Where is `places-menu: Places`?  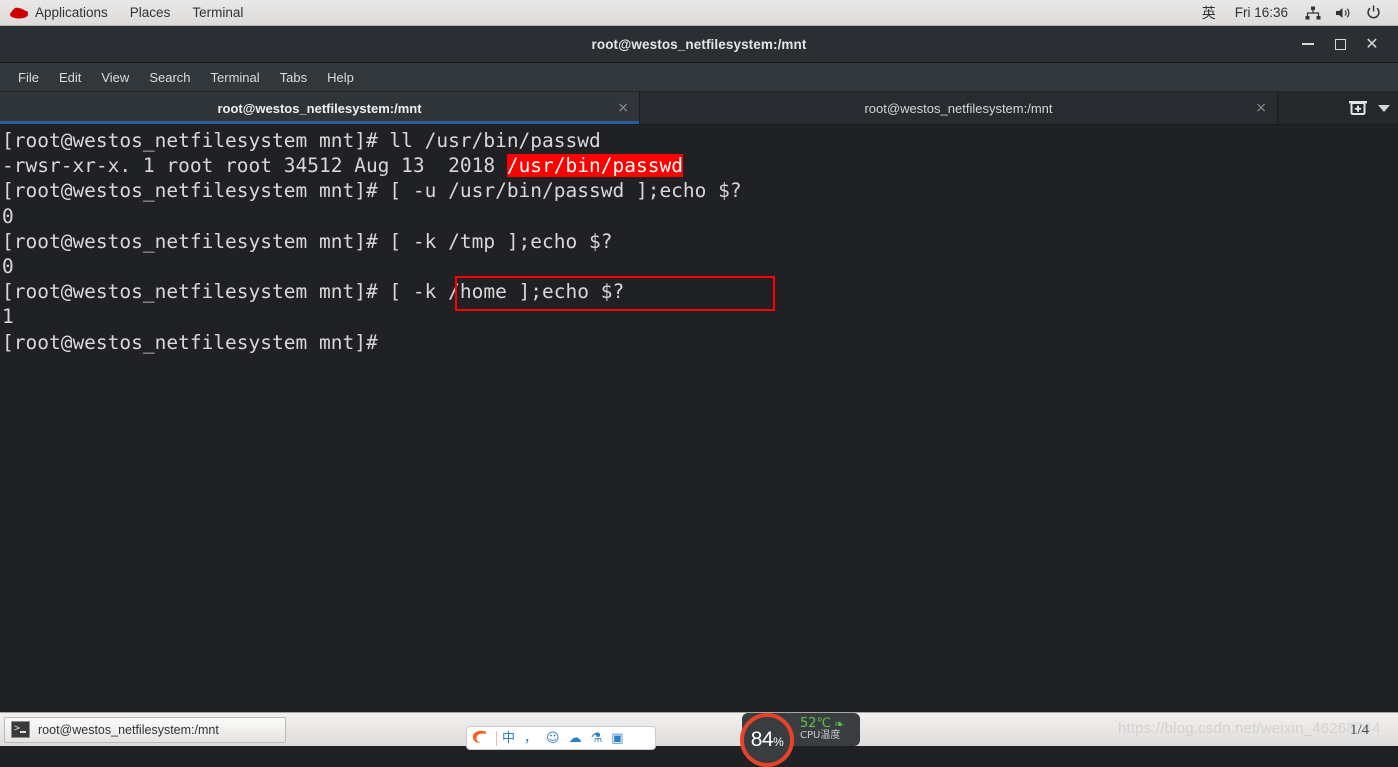
places-menu: Places is located at coordinates (150, 12).